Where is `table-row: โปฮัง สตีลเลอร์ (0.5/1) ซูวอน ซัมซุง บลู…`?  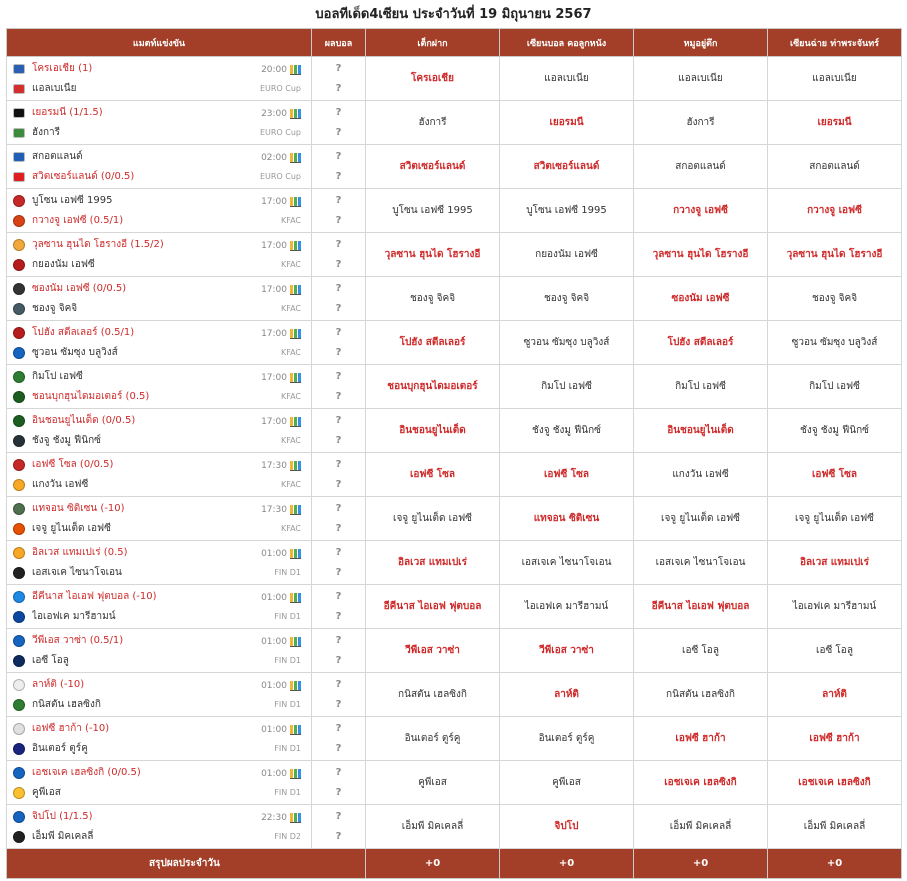 table-row: โปฮัง สตีลเลอร์ (0.5/1) ซูวอน ซัมซุง บลู… is located at coordinates (454, 342).